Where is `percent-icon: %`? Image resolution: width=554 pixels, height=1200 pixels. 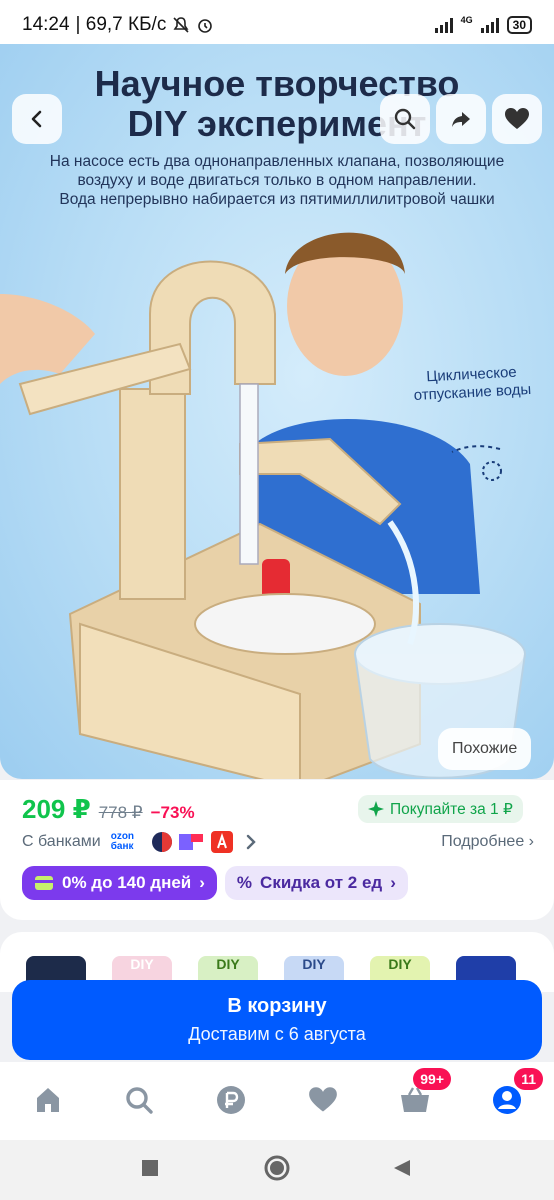
percent-icon: % is located at coordinates (244, 882).